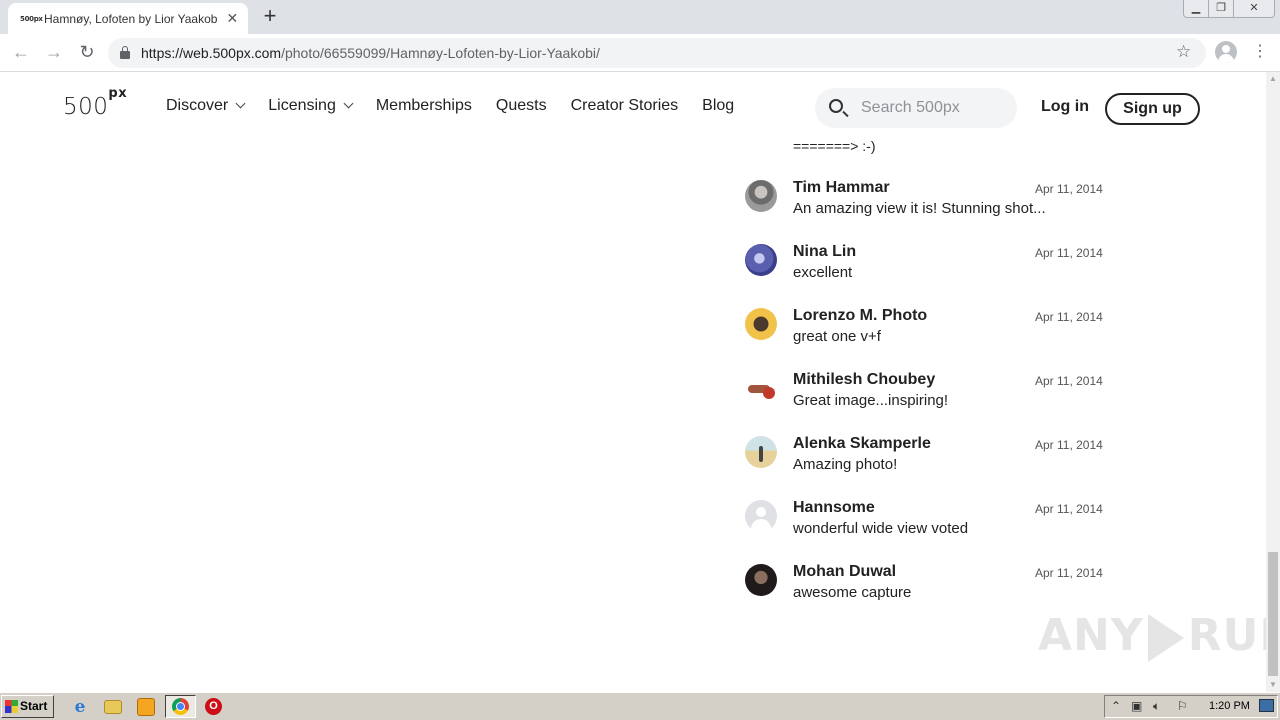 The image size is (1280, 720). I want to click on action-center-flag-icon: ⚐, so click(1182, 706).